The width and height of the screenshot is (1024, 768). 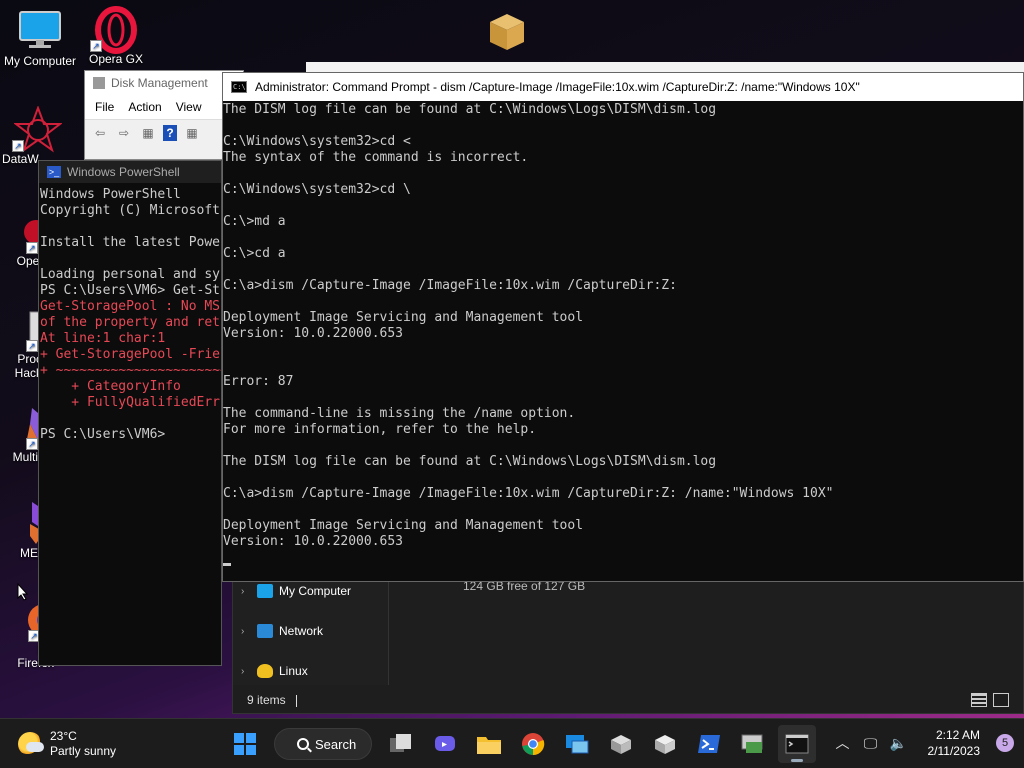 What do you see at coordinates (336, 744) in the screenshot?
I see `search-label: Search` at bounding box center [336, 744].